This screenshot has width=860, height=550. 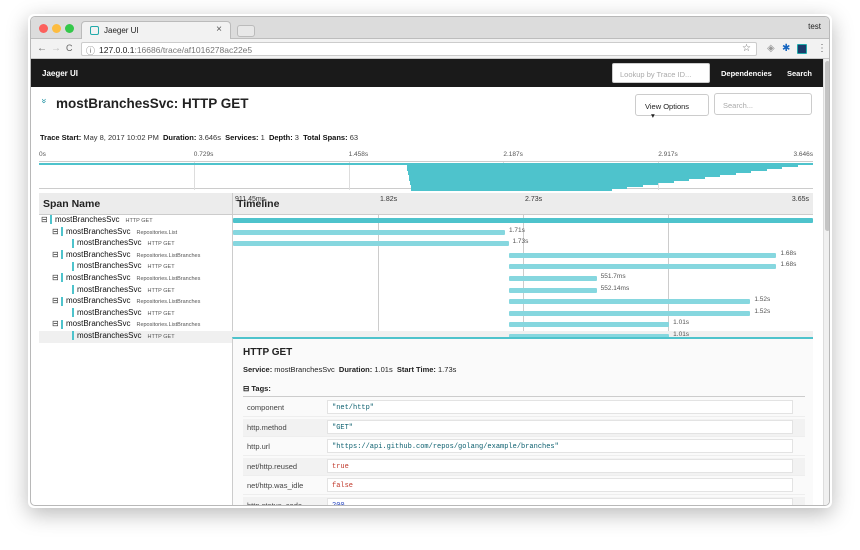 I want to click on profile-name: test, so click(x=814, y=26).